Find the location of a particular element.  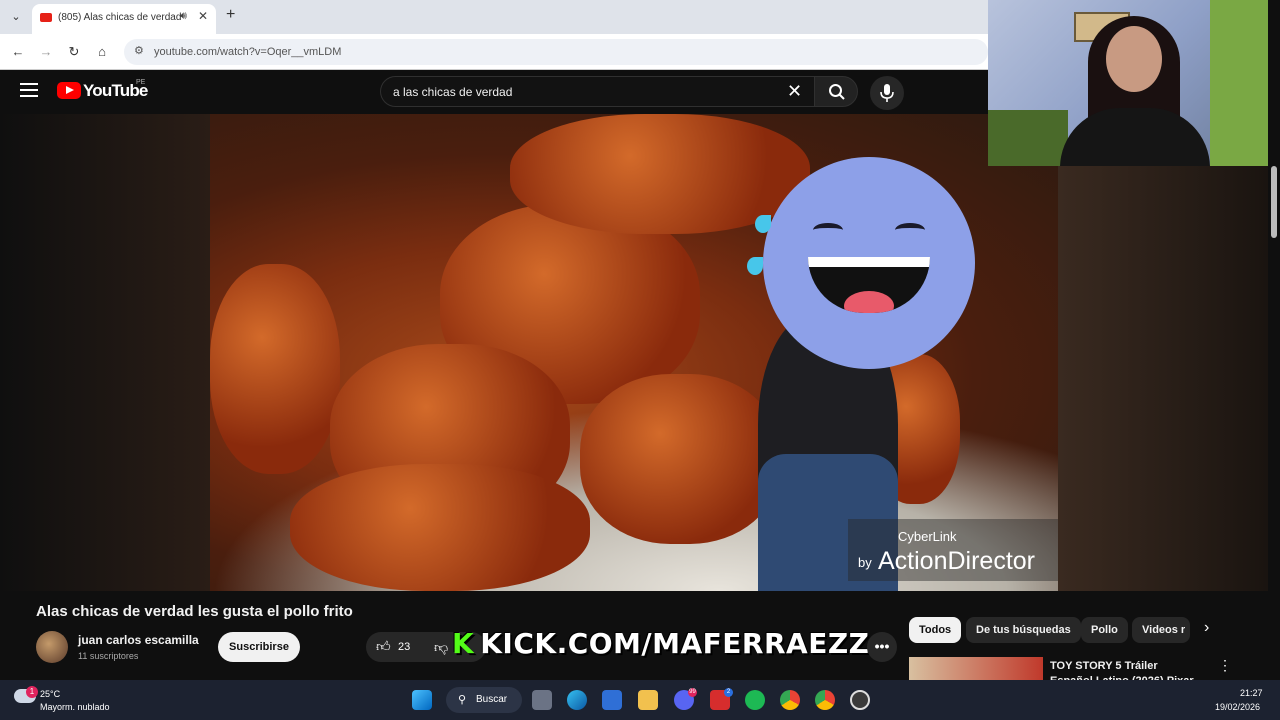

chip-pollo: Pollo is located at coordinates (1104, 630).